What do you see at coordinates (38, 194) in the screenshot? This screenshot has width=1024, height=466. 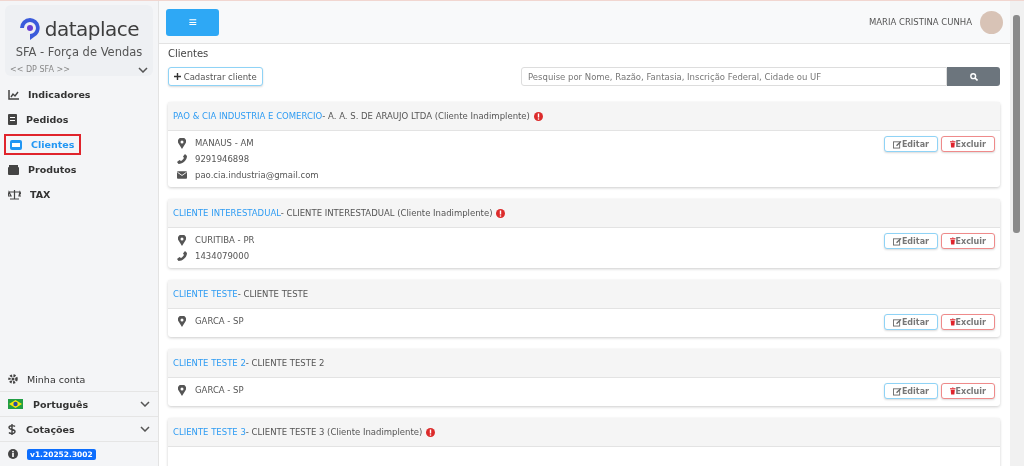 I see `sidebar-item: TAX` at bounding box center [38, 194].